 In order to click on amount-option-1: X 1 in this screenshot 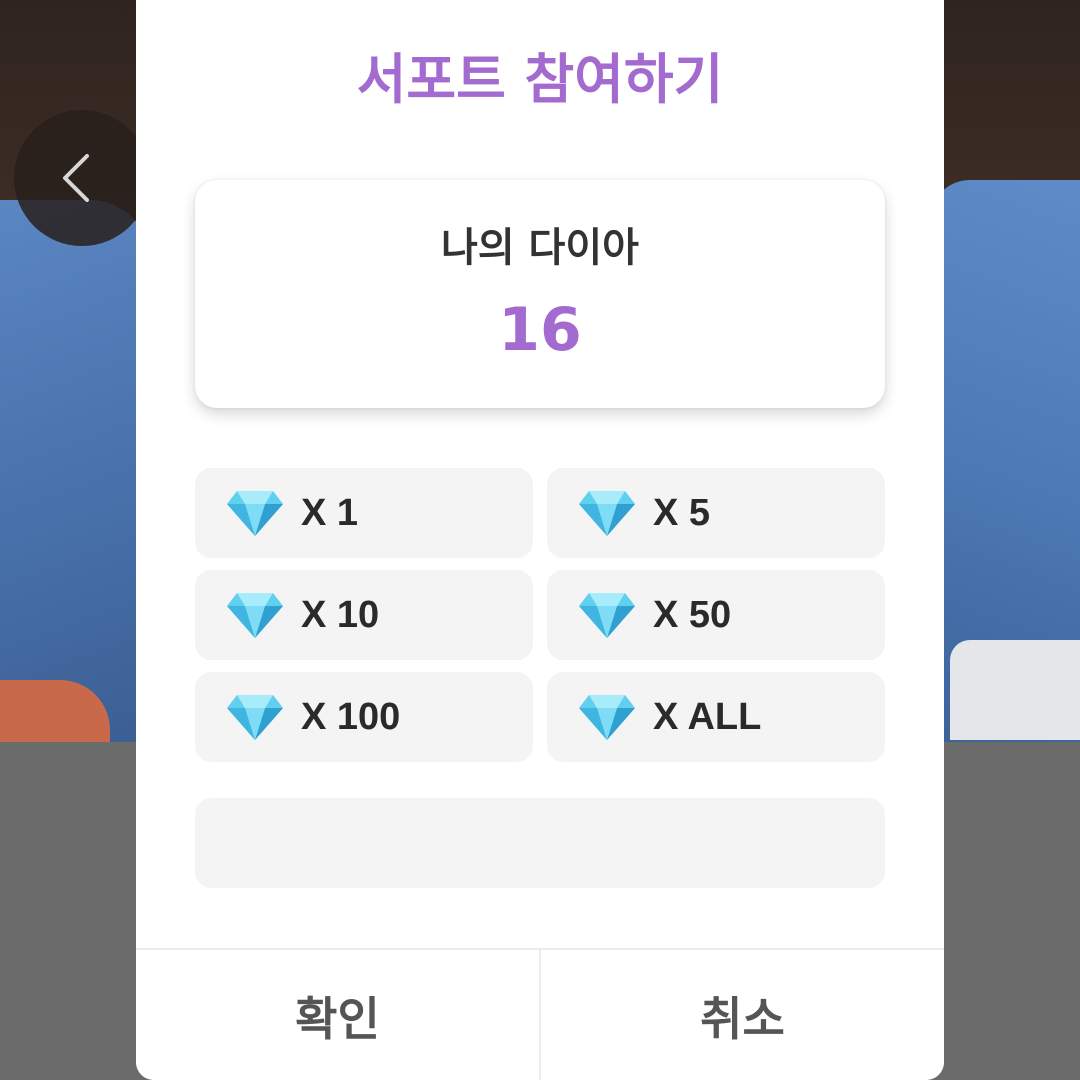, I will do `click(364, 513)`.